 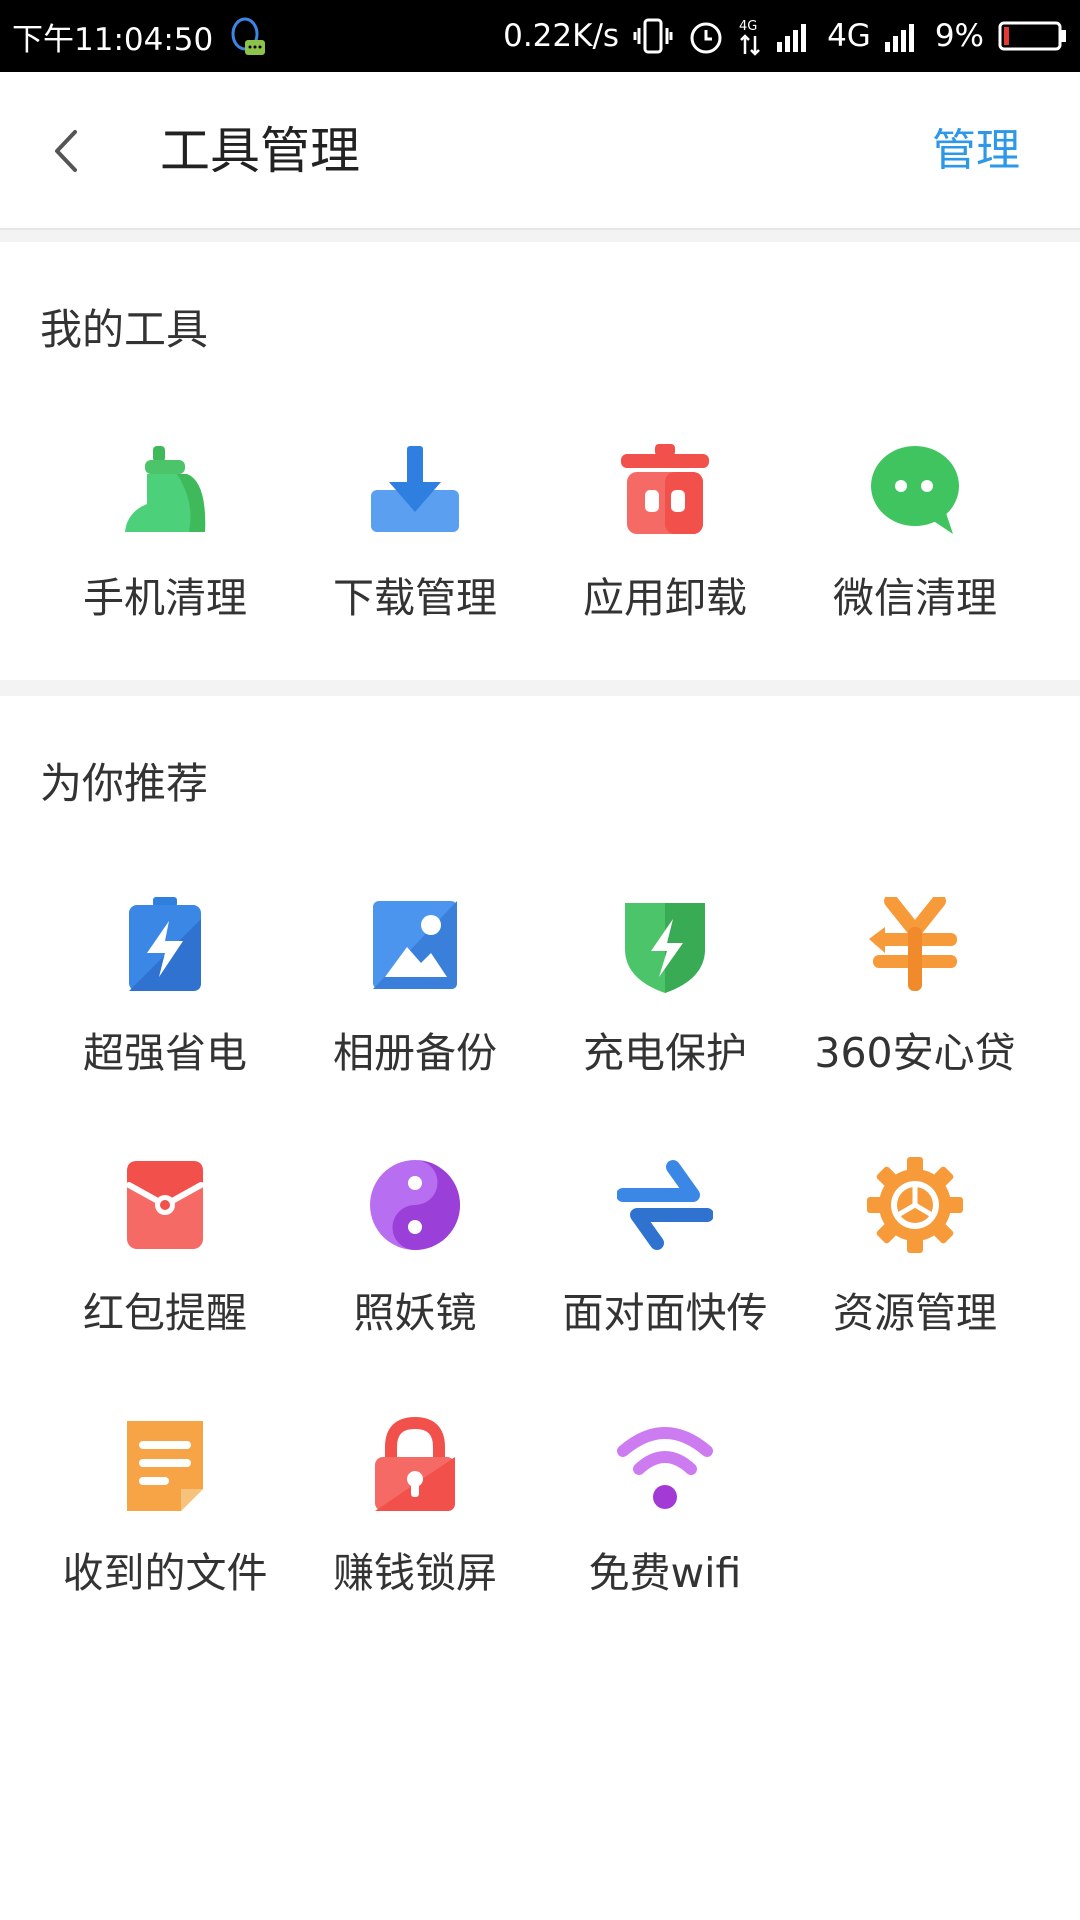 I want to click on status-time: 下午11:04:50, so click(x=113, y=39).